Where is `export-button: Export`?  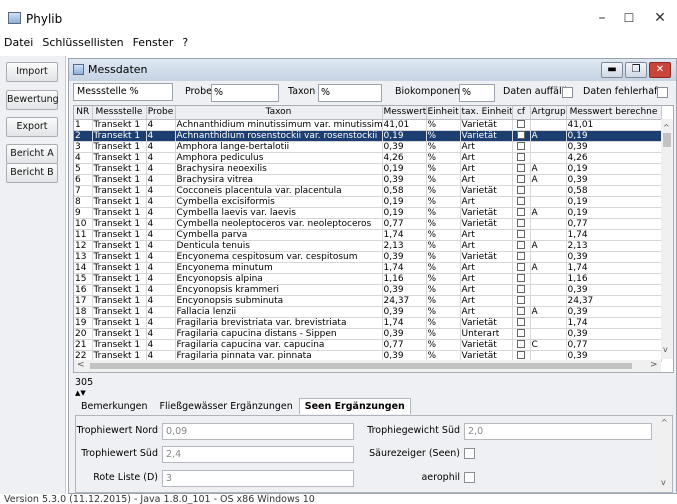
export-button: Export is located at coordinates (32, 127).